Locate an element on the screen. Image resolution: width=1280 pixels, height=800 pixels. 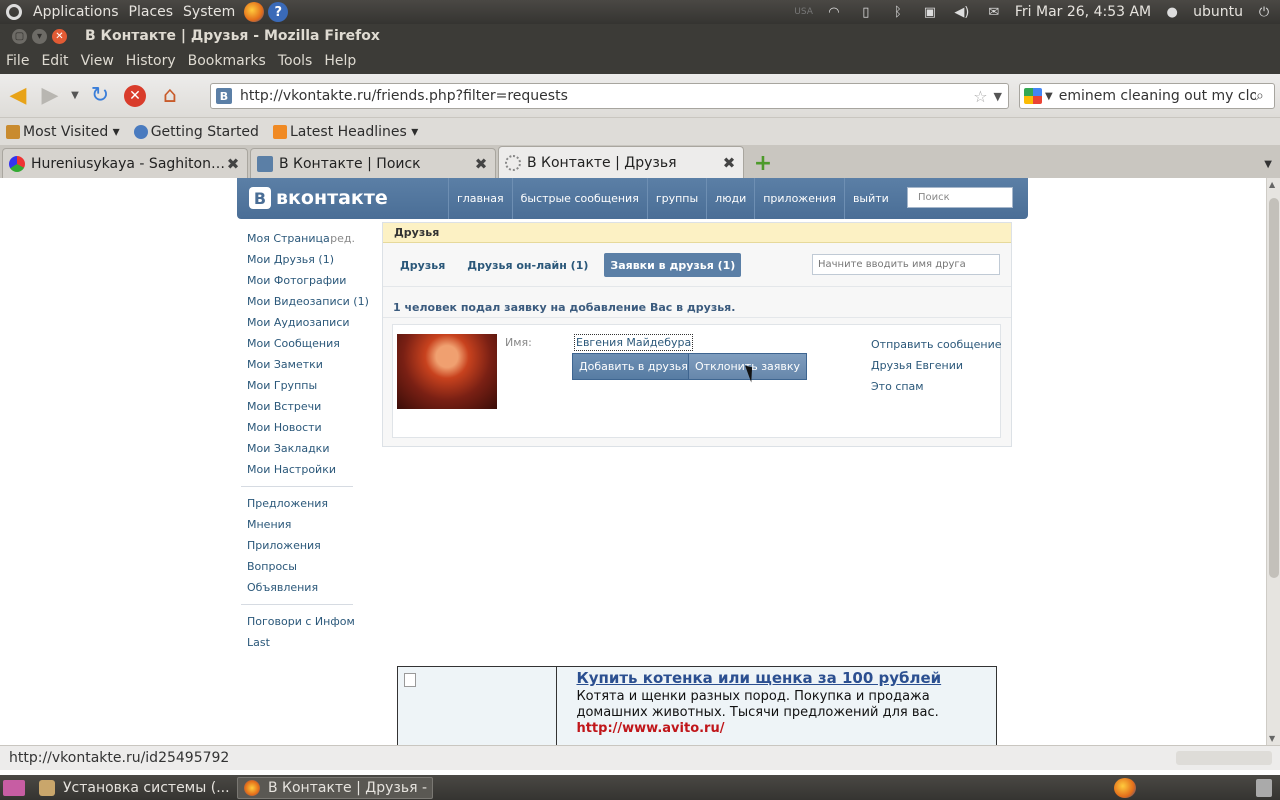
user-icon: ● is located at coordinates (1172, 12).